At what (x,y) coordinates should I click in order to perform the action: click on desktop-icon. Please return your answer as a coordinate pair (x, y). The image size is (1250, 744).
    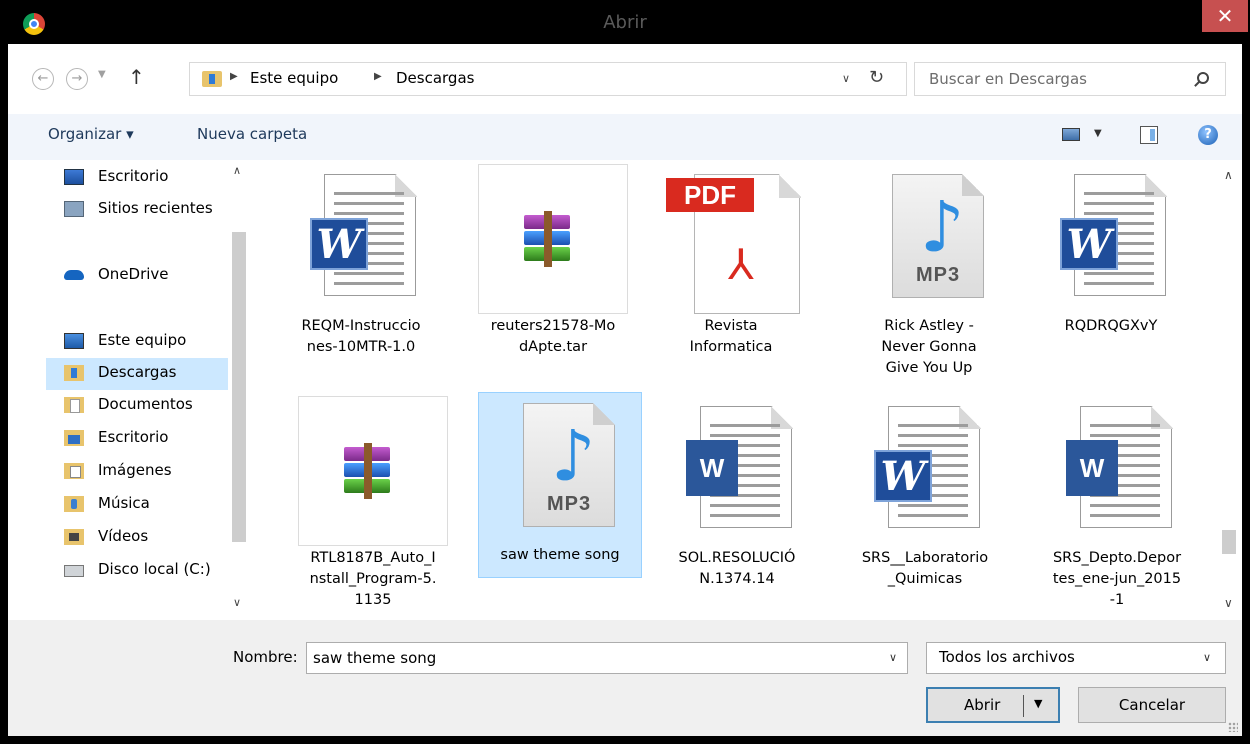
    Looking at the image, I should click on (74, 177).